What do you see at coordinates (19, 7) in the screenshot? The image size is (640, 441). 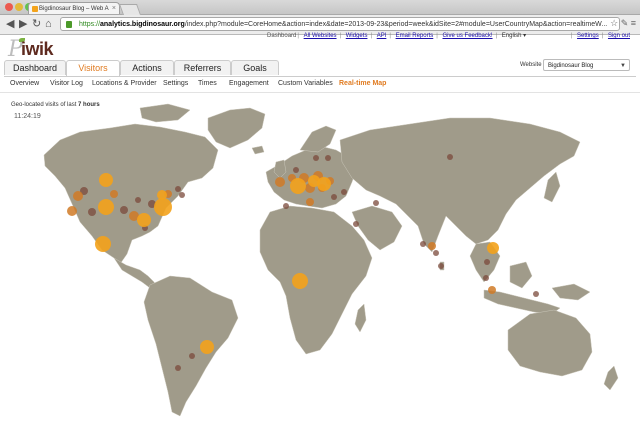 I see `minimize-window-button` at bounding box center [19, 7].